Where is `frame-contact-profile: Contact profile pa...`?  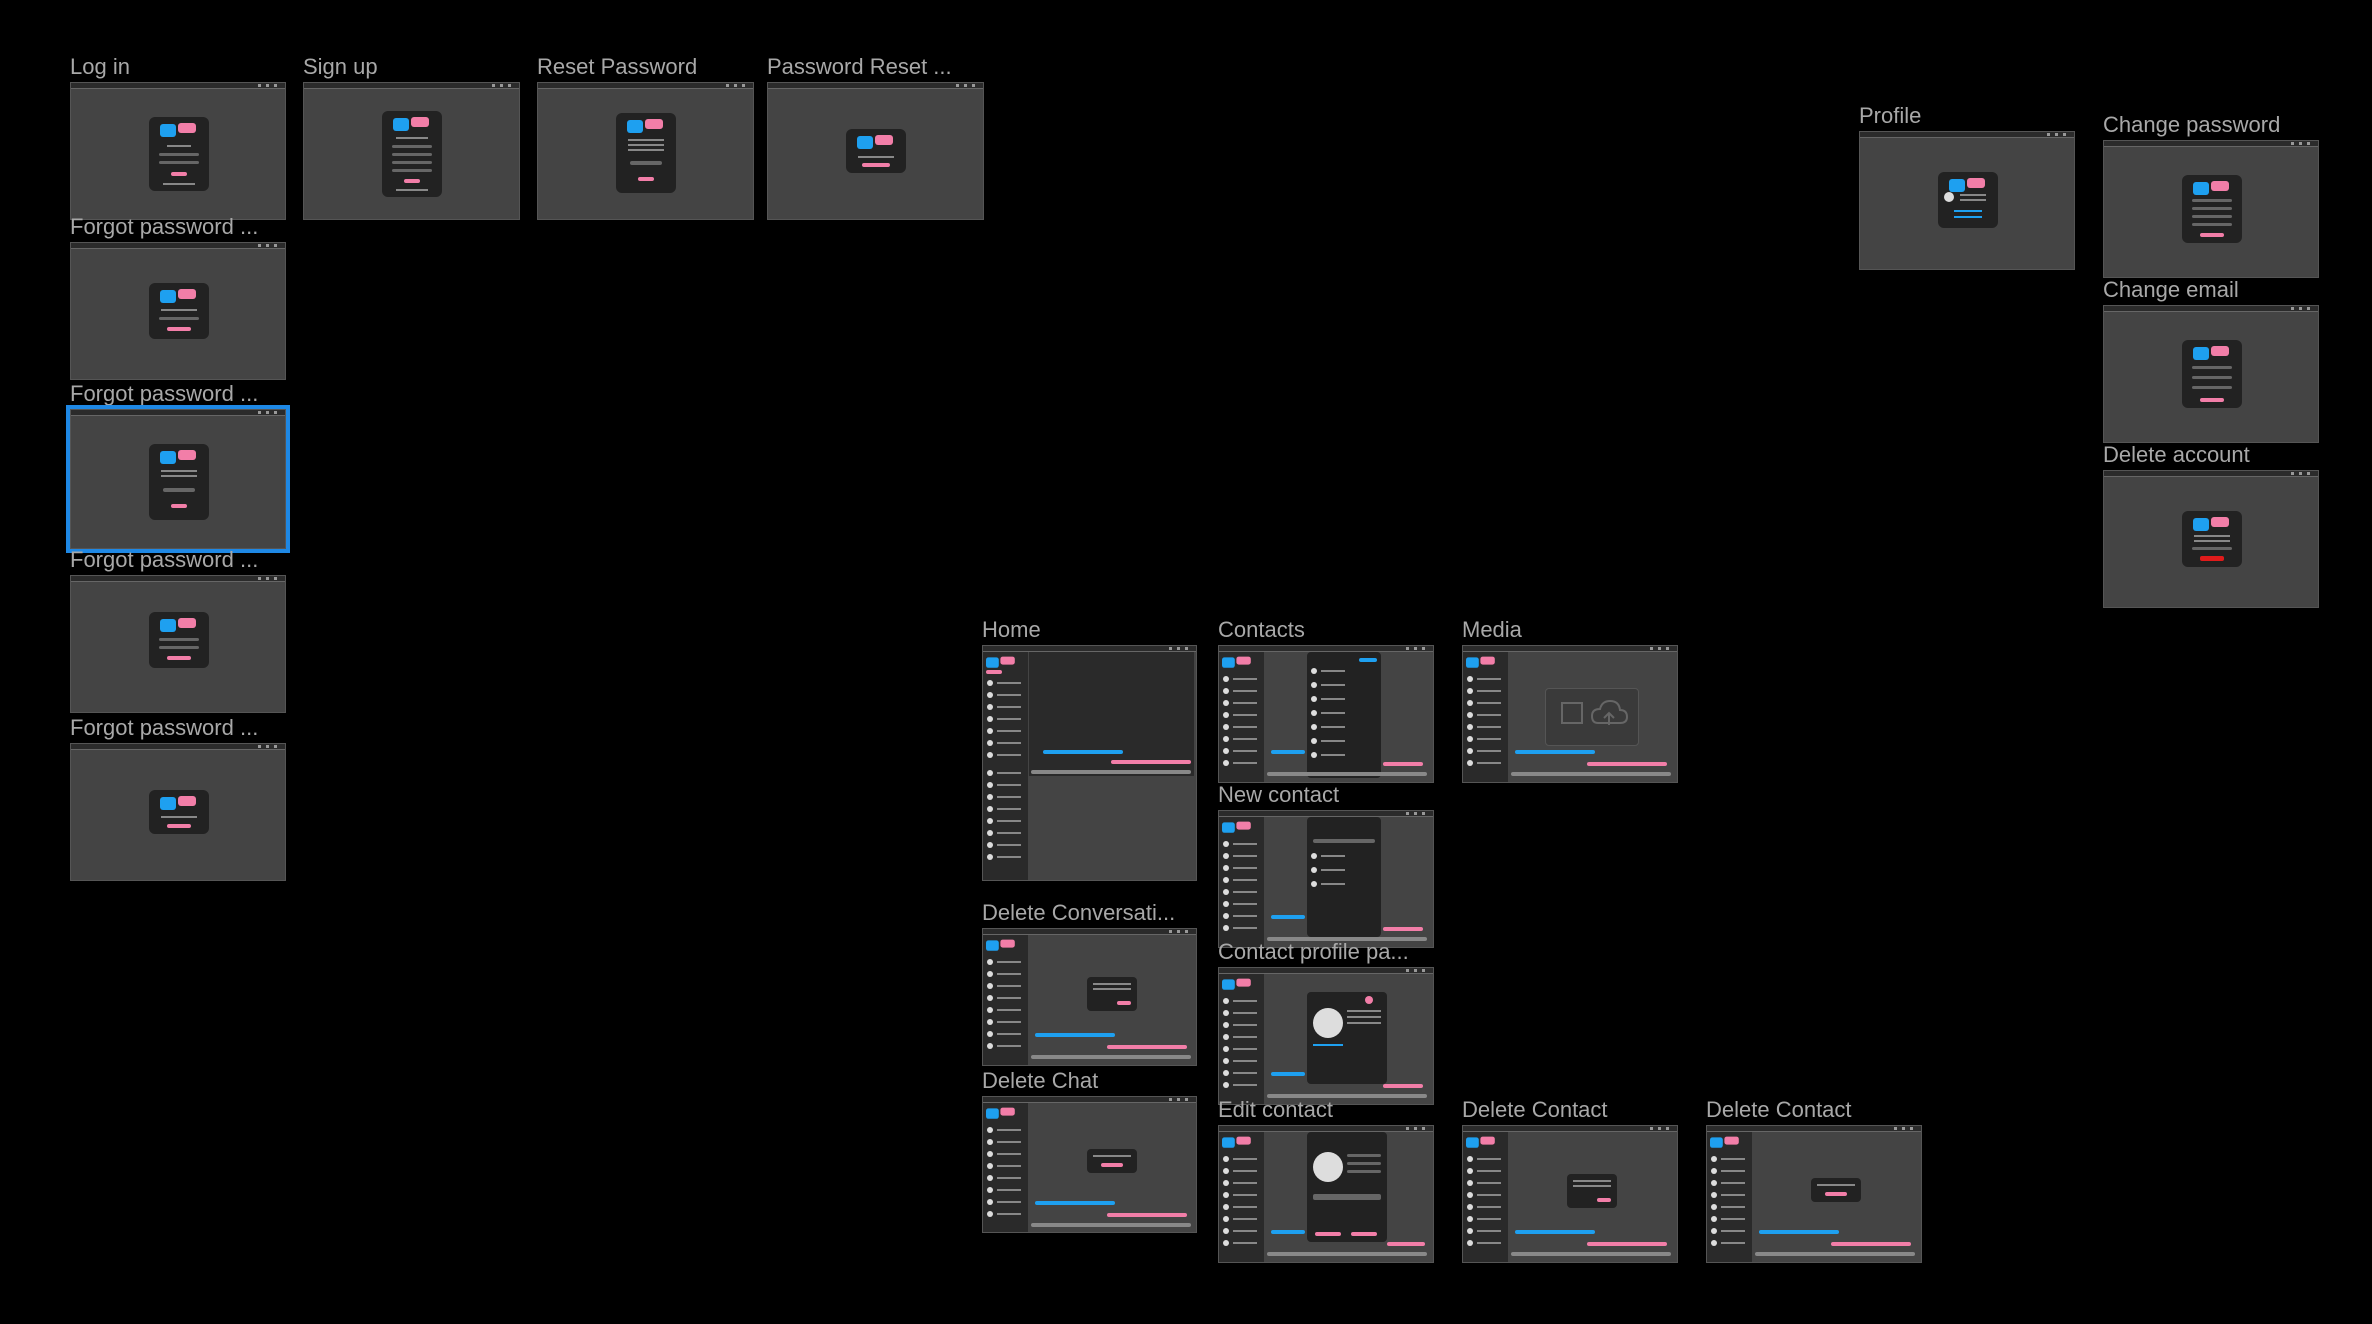
frame-contact-profile: Contact profile pa... is located at coordinates (1326, 1022).